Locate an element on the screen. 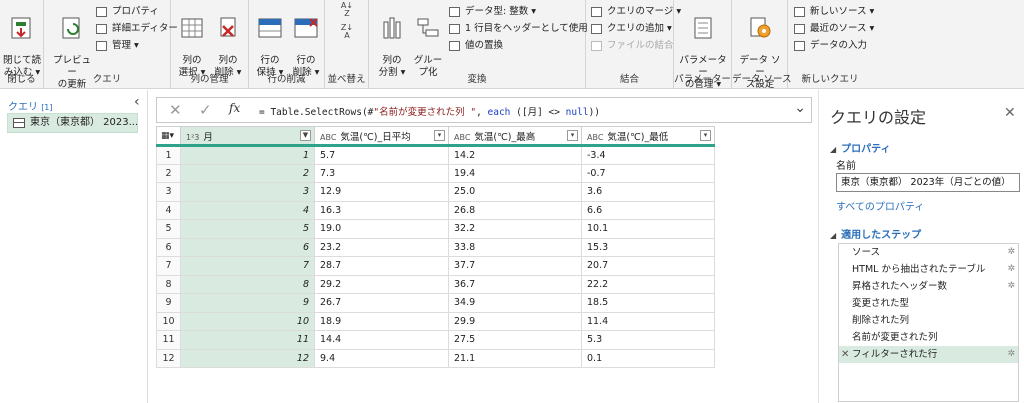  fx-icon: fx is located at coordinates (234, 108).